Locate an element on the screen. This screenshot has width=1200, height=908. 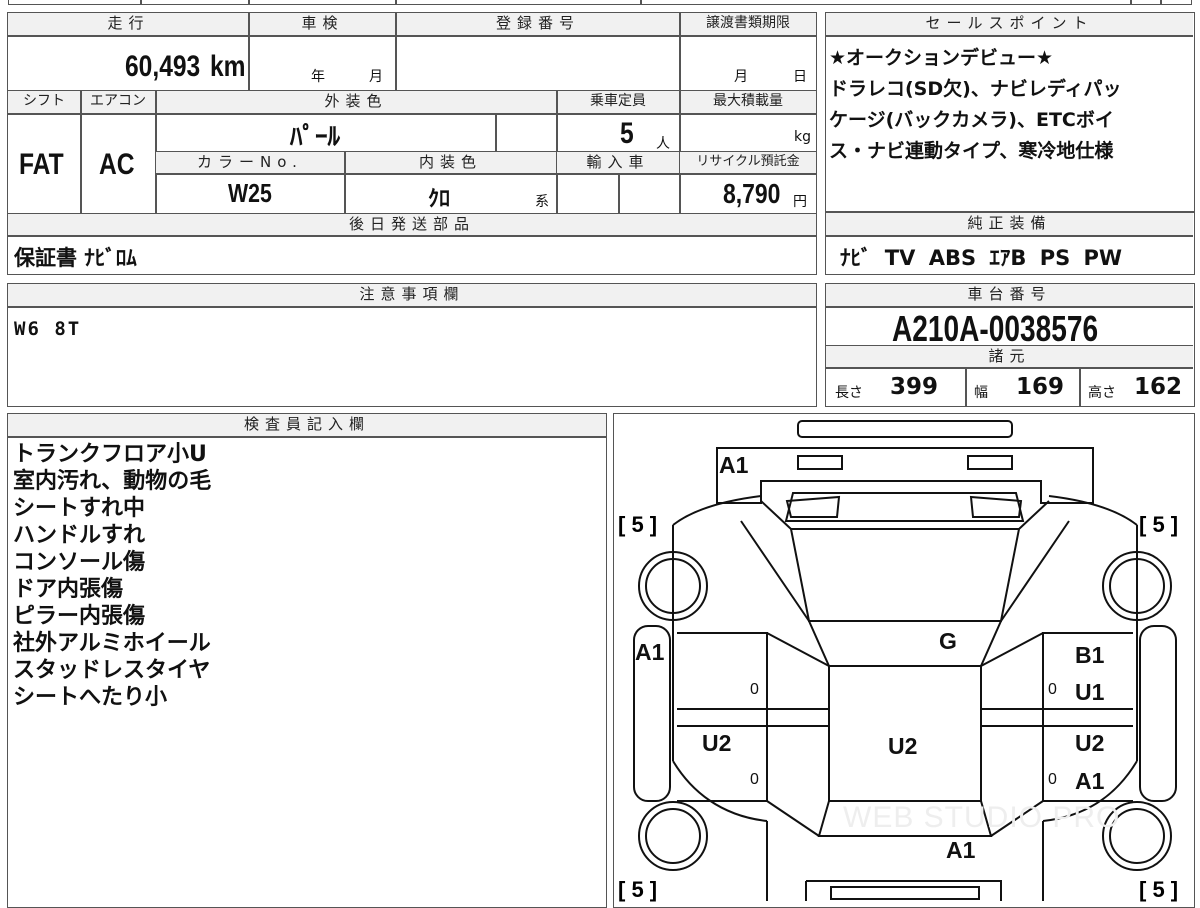
exterior-color-header: 外装色 is located at coordinates (356, 102).